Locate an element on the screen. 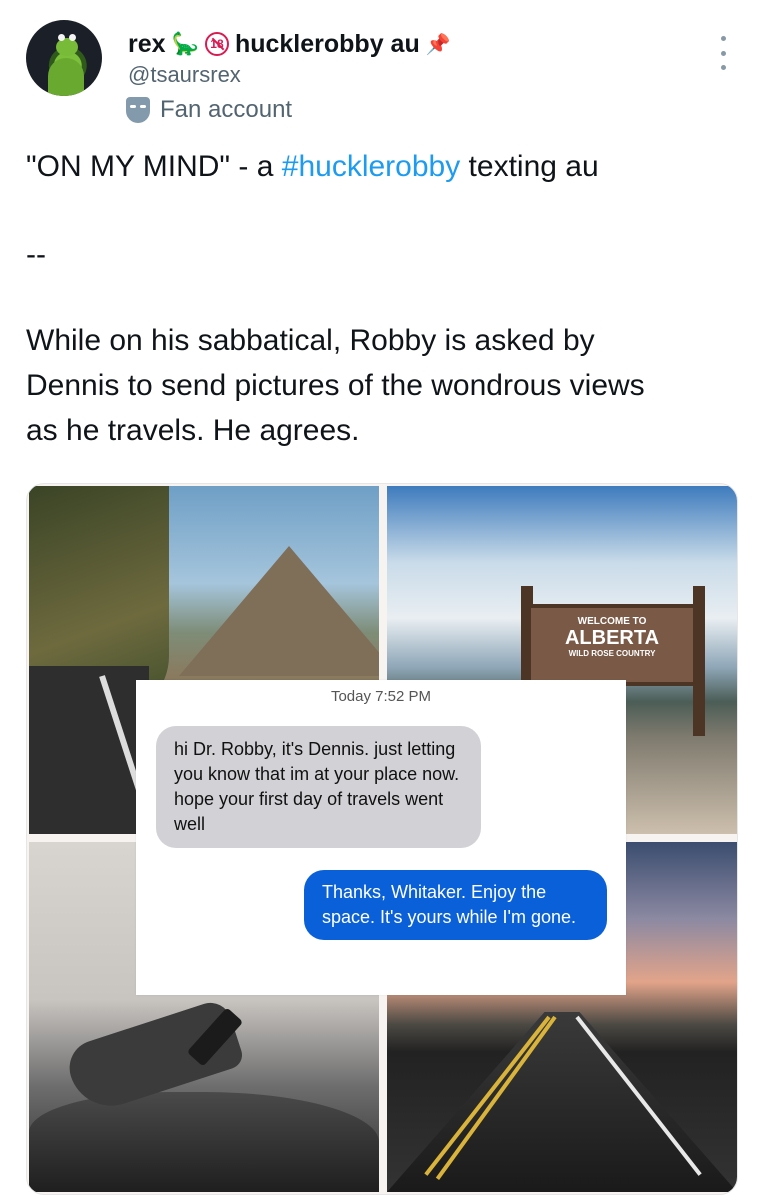  display-name-row: rex 🦕 18 hucklerobby au 📌 is located at coordinates (289, 44).